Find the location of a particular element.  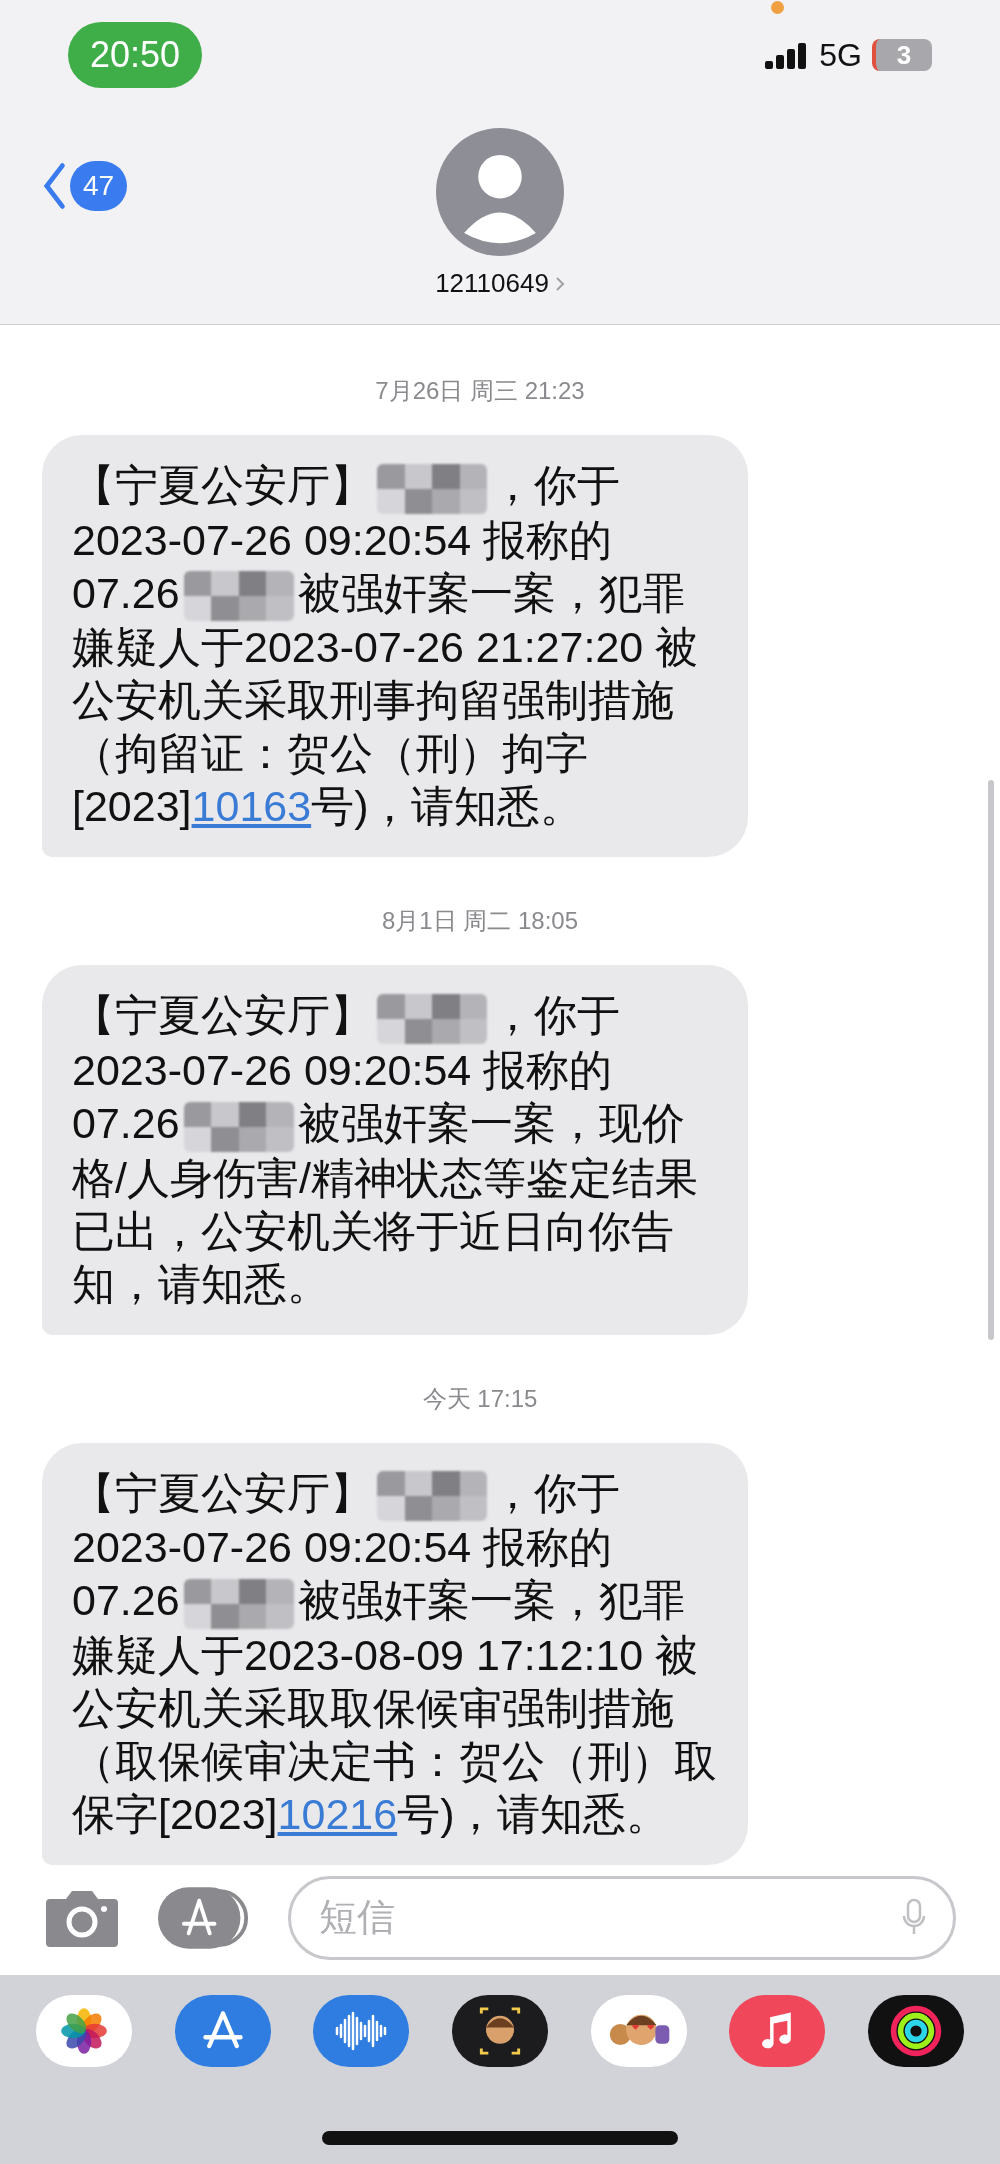

battery-icon: 3 is located at coordinates (902, 55).